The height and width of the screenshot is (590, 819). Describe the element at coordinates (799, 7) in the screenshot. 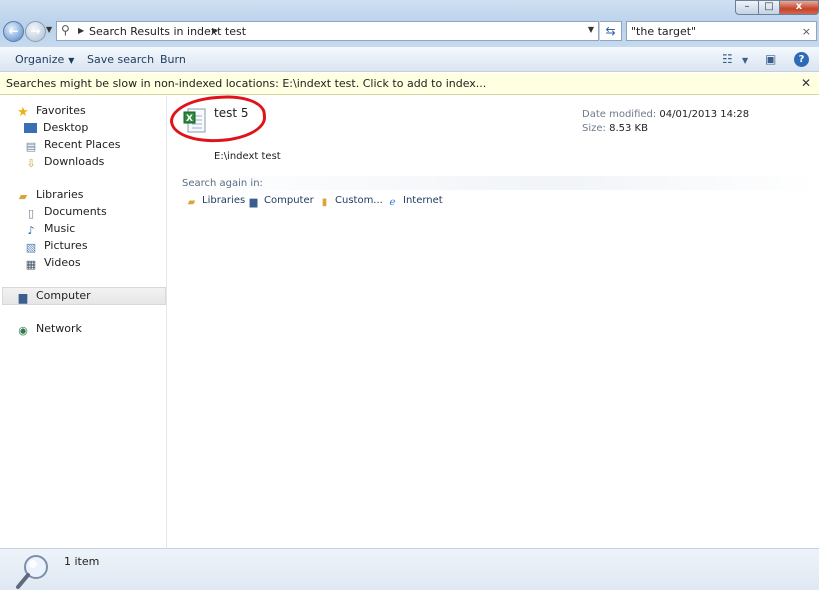

I see `close-button: x` at that location.